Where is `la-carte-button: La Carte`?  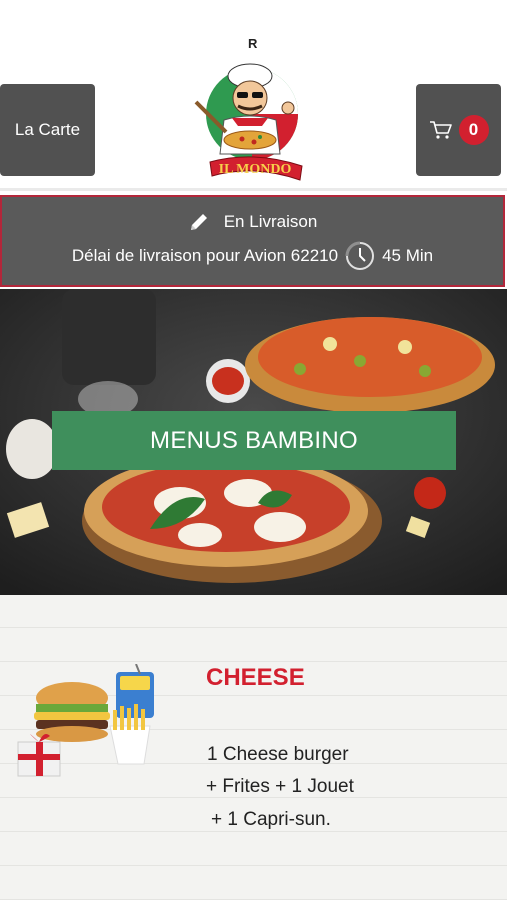 la-carte-button: La Carte is located at coordinates (47, 130).